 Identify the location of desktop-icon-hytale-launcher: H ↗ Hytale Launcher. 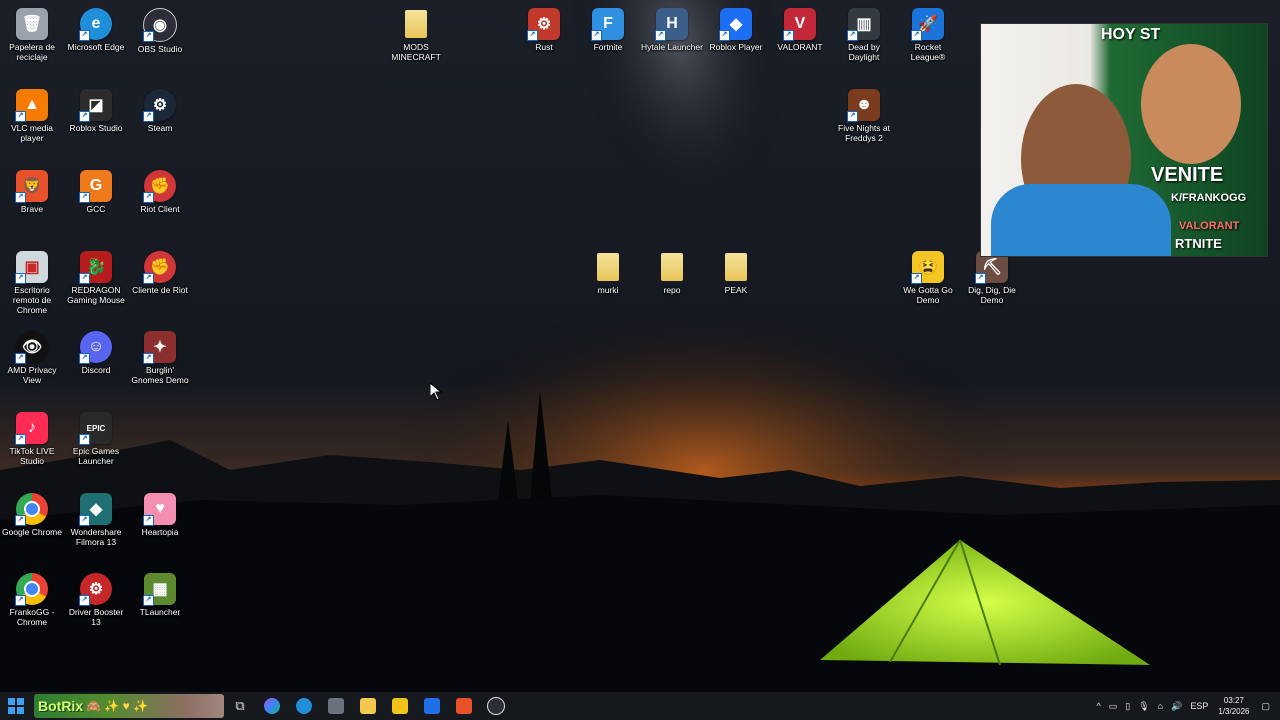
(672, 43).